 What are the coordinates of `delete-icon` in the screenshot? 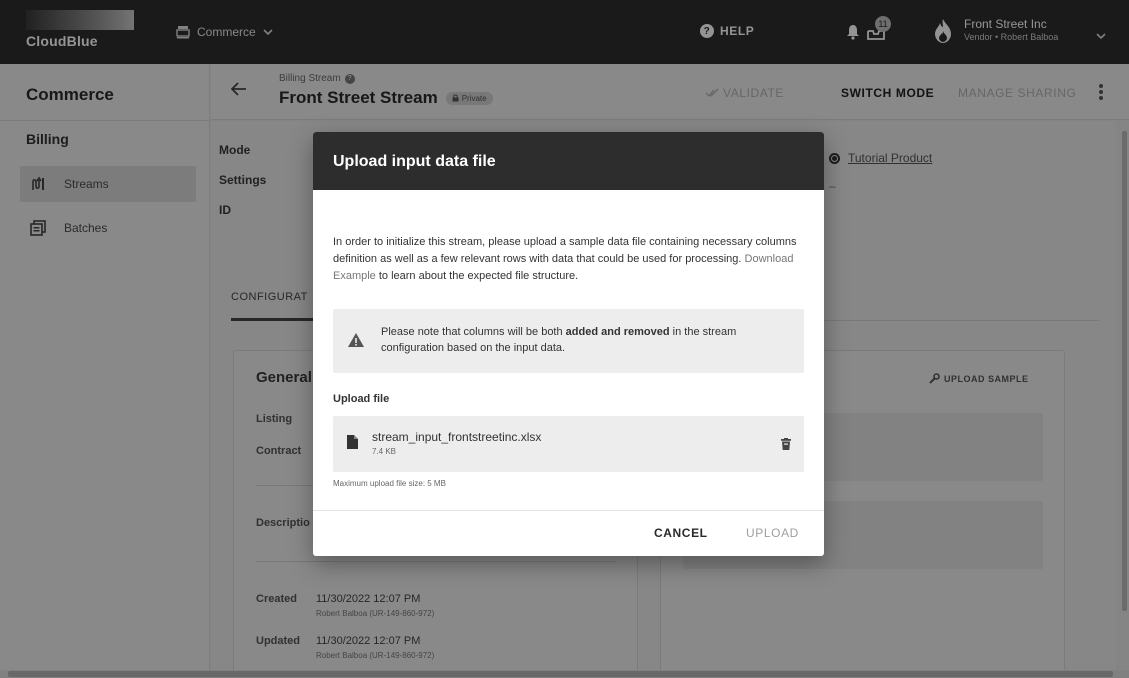 It's located at (786, 446).